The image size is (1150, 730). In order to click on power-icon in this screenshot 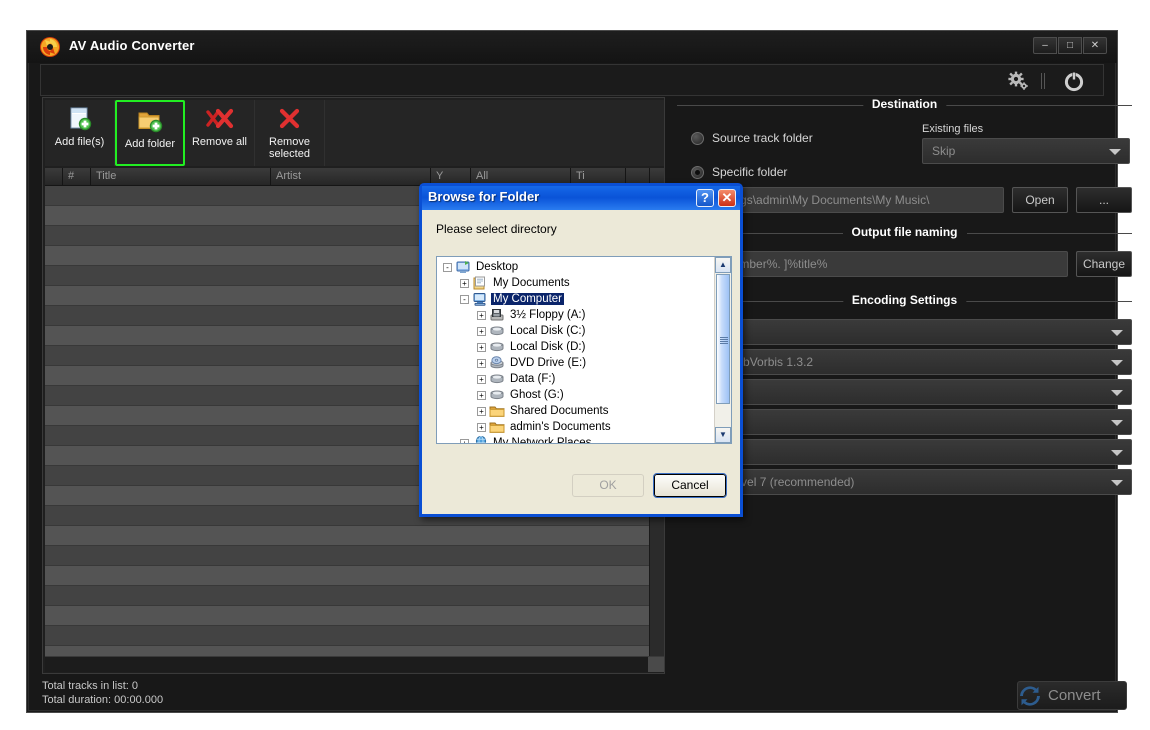, I will do `click(1074, 81)`.